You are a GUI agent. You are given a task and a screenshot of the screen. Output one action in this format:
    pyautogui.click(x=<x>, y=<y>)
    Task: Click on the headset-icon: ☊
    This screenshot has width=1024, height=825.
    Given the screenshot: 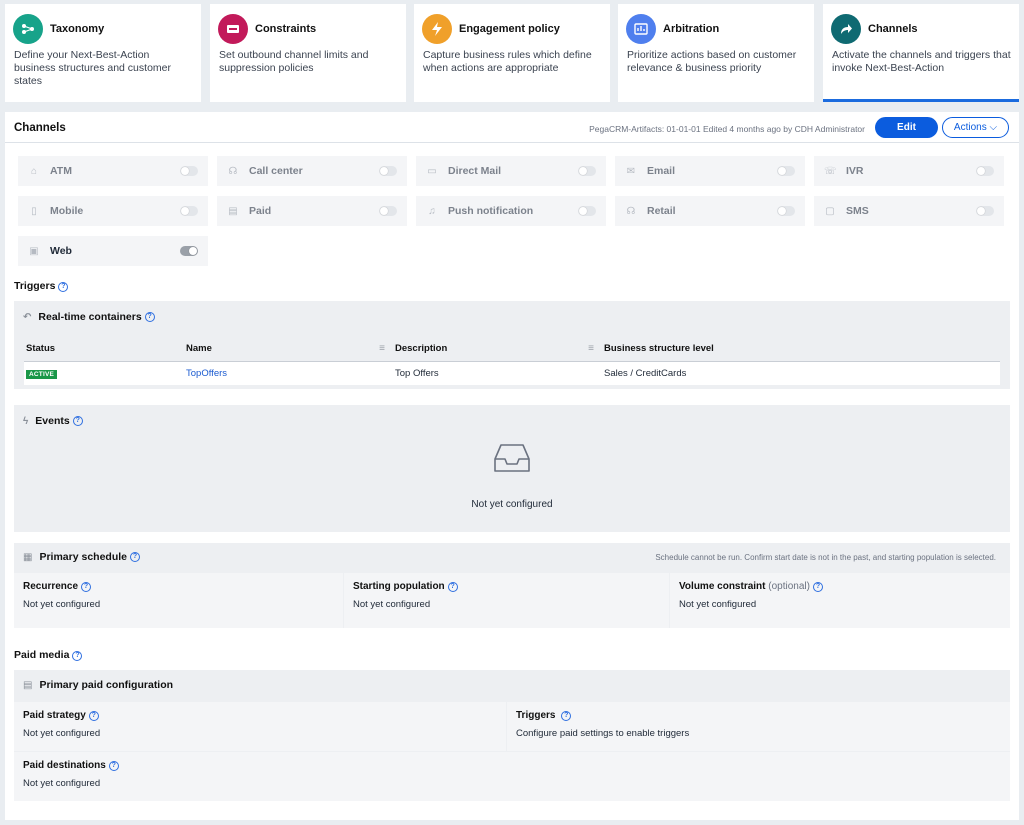 What is the action you would take?
    pyautogui.click(x=233, y=171)
    